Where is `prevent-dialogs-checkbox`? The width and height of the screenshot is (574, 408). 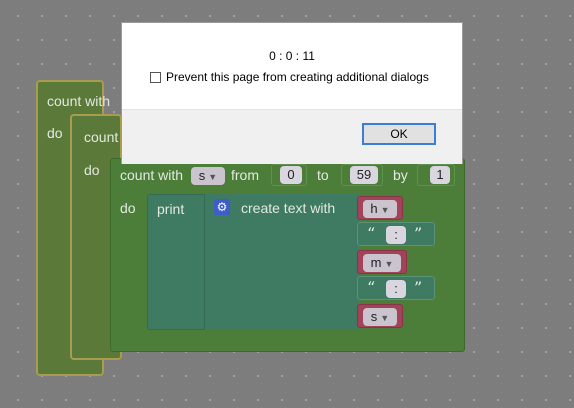 prevent-dialogs-checkbox is located at coordinates (155, 77).